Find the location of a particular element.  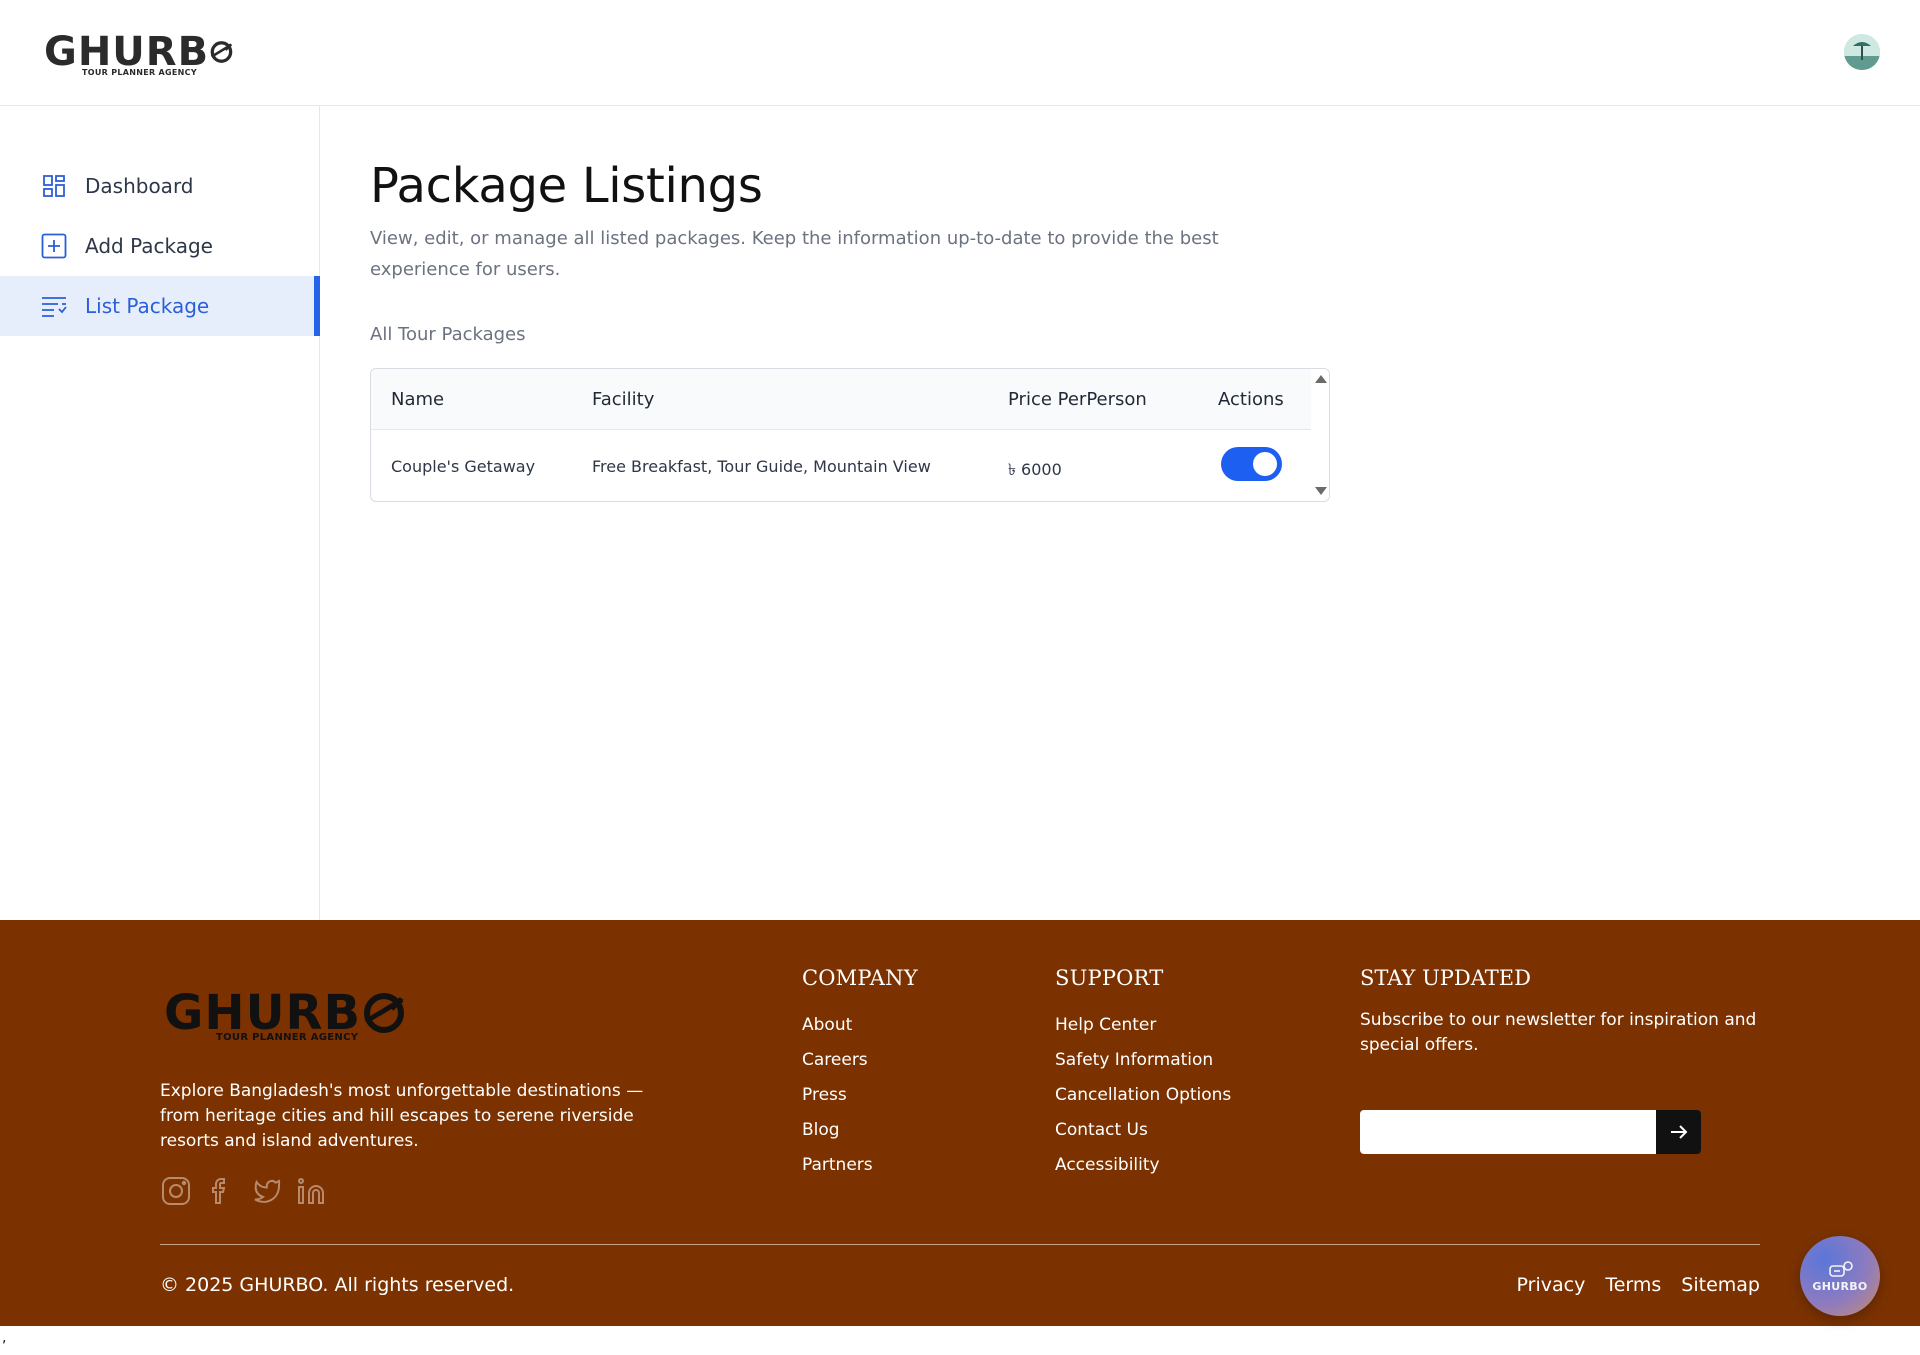

linkedin-icon is located at coordinates (310, 1190).